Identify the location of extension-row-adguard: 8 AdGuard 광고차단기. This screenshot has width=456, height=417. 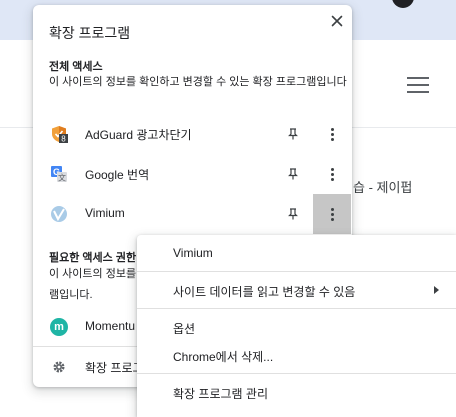
(192, 134).